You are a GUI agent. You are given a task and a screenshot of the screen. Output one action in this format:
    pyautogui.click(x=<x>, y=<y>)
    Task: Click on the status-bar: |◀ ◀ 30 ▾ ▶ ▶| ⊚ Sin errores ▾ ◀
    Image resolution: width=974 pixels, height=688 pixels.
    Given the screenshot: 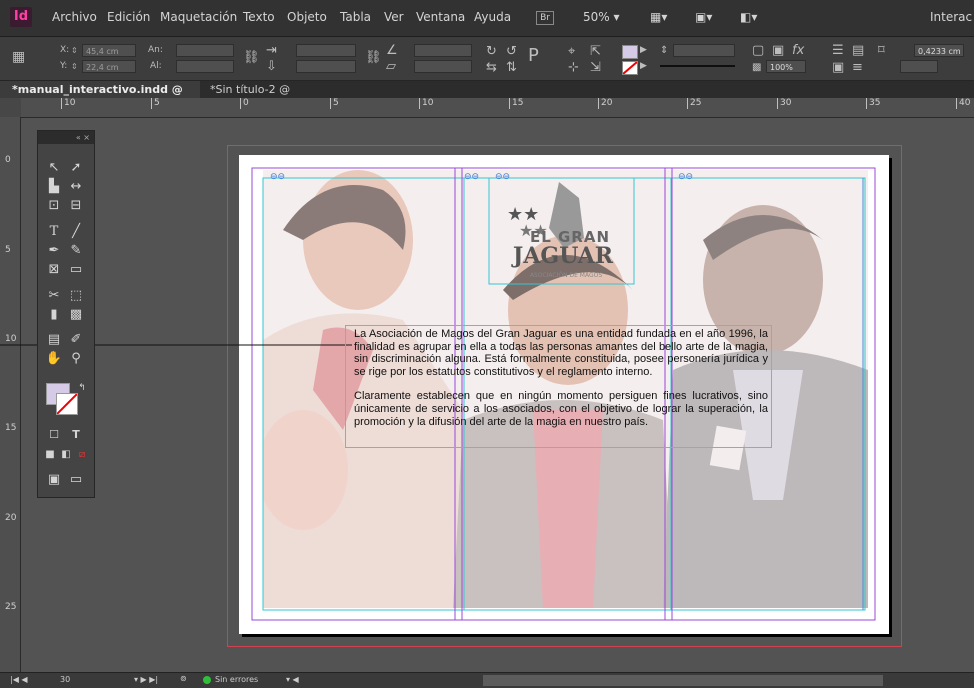 What is the action you would take?
    pyautogui.click(x=487, y=680)
    